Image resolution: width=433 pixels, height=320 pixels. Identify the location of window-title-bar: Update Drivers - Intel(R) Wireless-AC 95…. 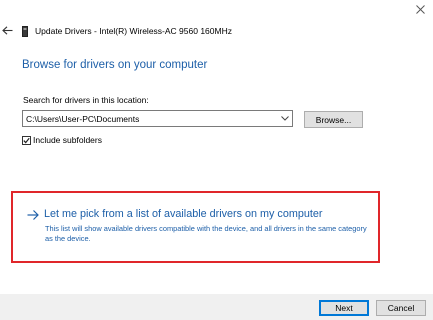
(127, 31).